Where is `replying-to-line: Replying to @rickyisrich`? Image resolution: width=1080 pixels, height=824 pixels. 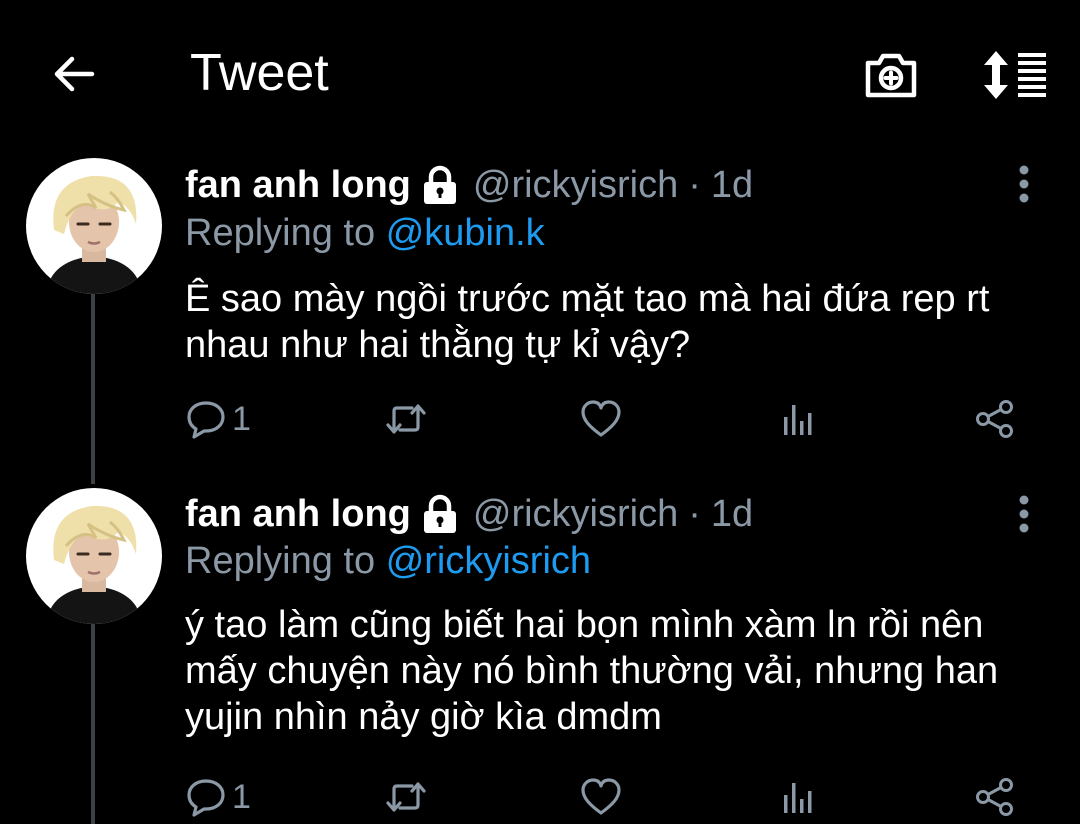
replying-to-line: Replying to @rickyisrich is located at coordinates (388, 561).